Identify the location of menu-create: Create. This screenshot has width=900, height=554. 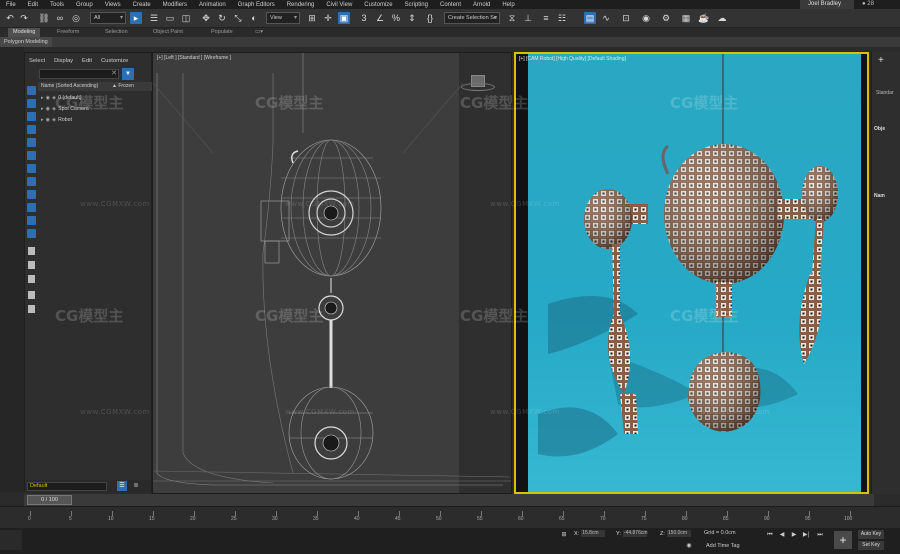
(142, 5).